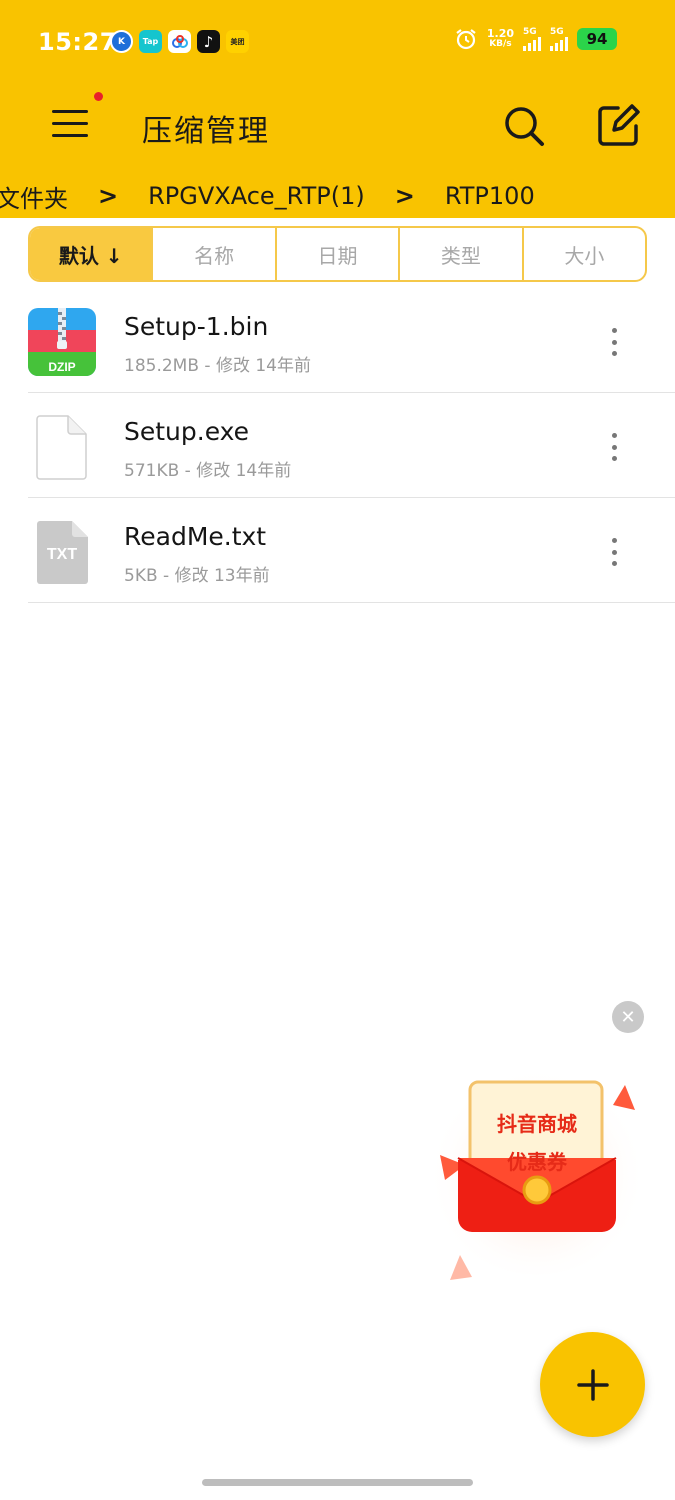 The height and width of the screenshot is (1500, 675). I want to click on add-button, so click(592, 1384).